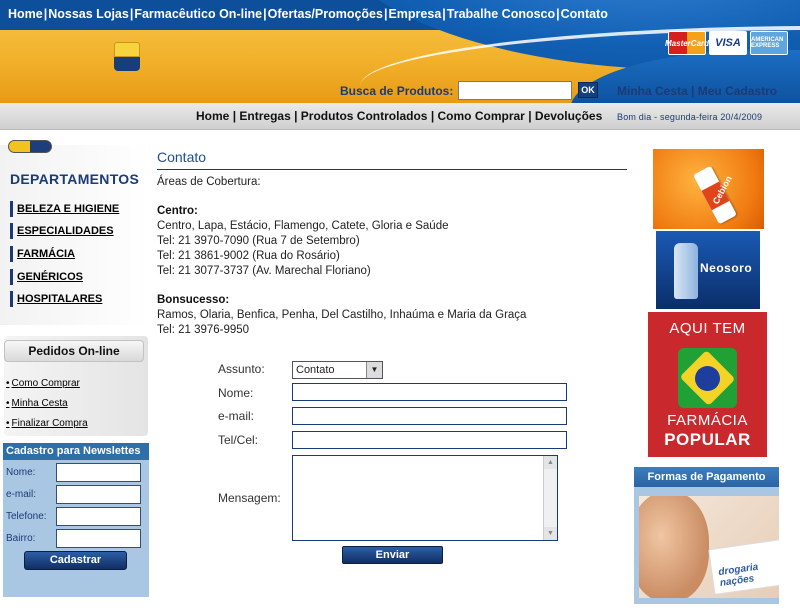  Describe the element at coordinates (46, 277) in the screenshot. I see `dept-genericos: GENÉRICOS` at that location.